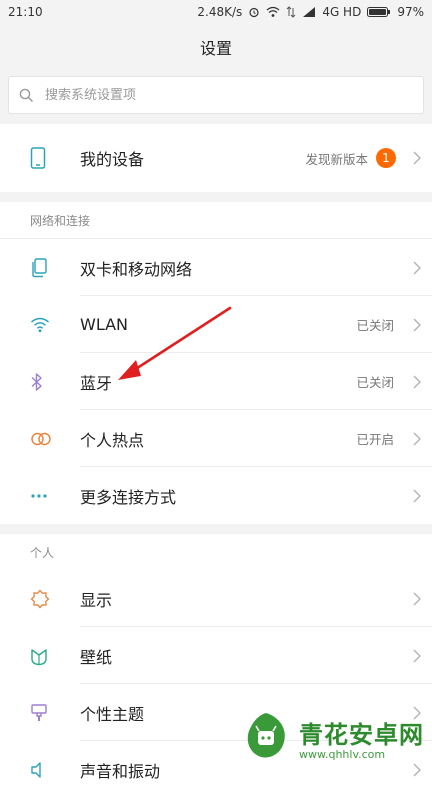  I want to click on watermark: 青花安卓网 www.qhhlv.com, so click(329, 738).